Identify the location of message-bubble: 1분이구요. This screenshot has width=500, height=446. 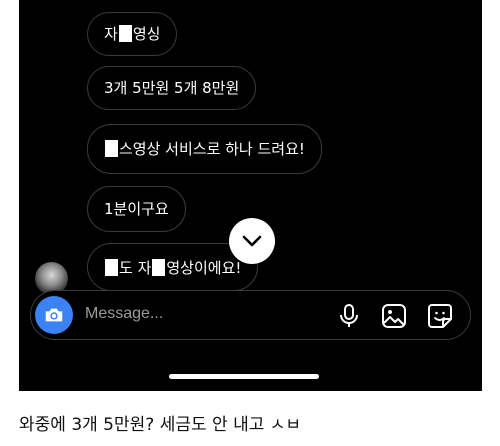
(136, 209).